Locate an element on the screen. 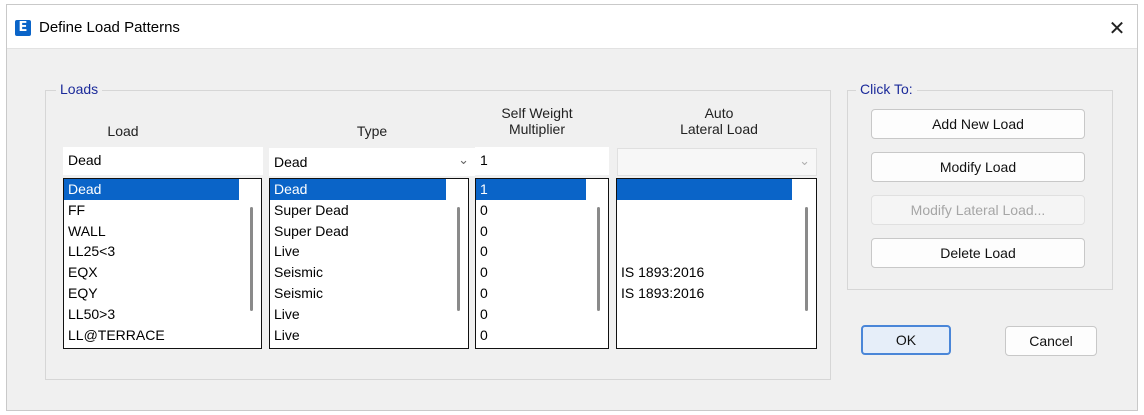 This screenshot has height=415, width=1144. type-list-scrollbar is located at coordinates (458, 259).